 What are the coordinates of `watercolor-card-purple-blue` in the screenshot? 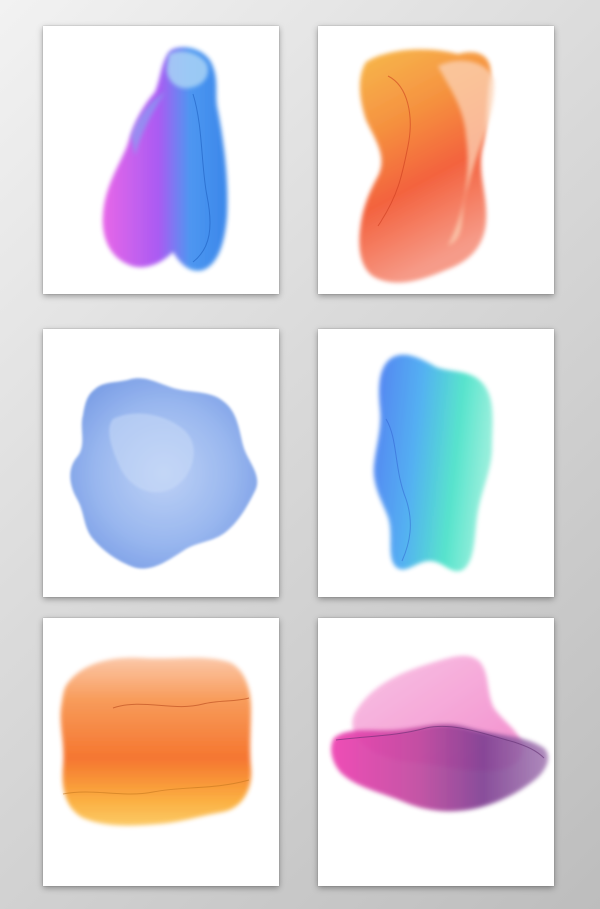 It's located at (161, 160).